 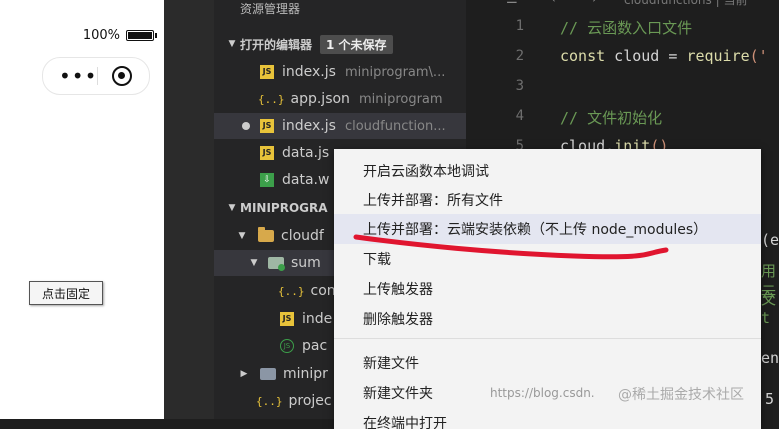 I want to click on file-path: miniprogram, so click(x=400, y=99).